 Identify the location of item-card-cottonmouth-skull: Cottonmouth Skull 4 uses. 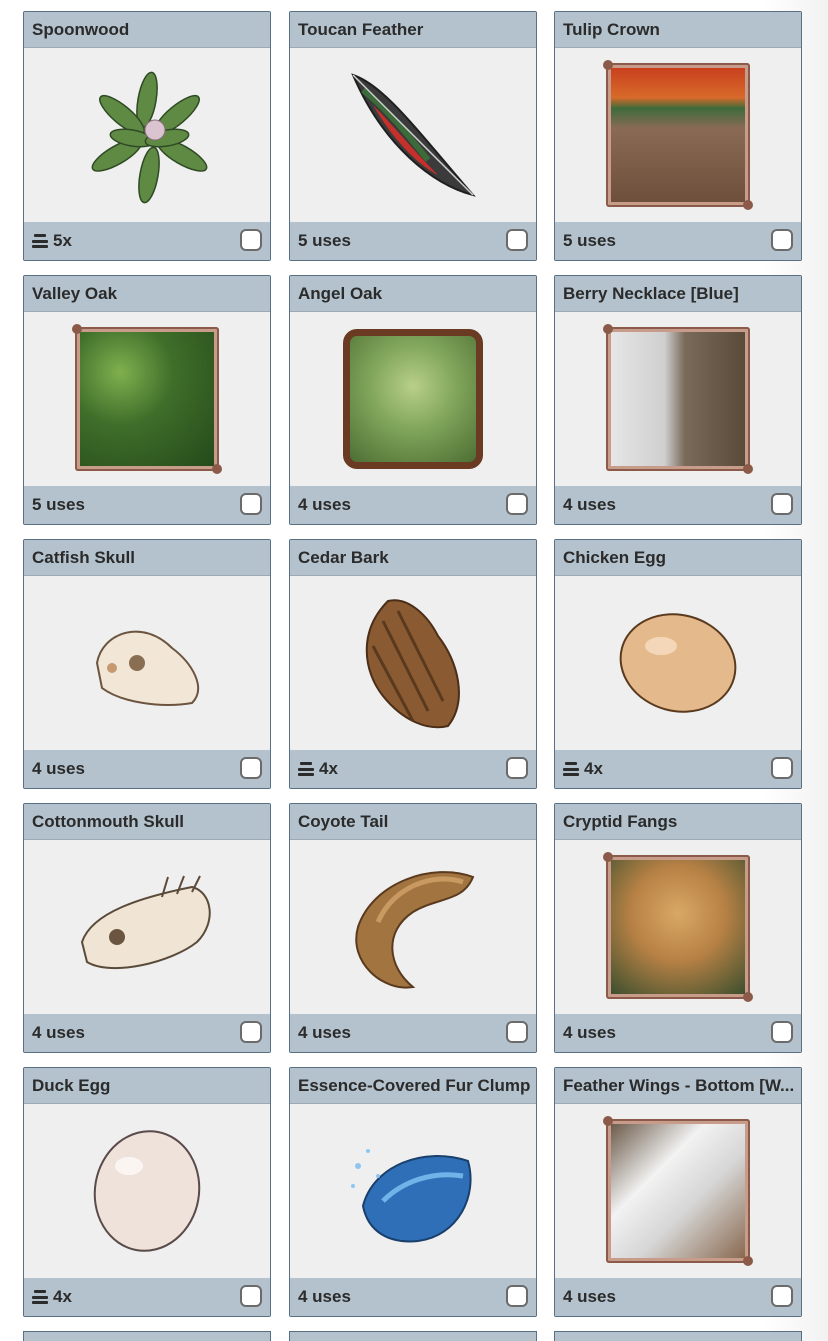
(147, 928).